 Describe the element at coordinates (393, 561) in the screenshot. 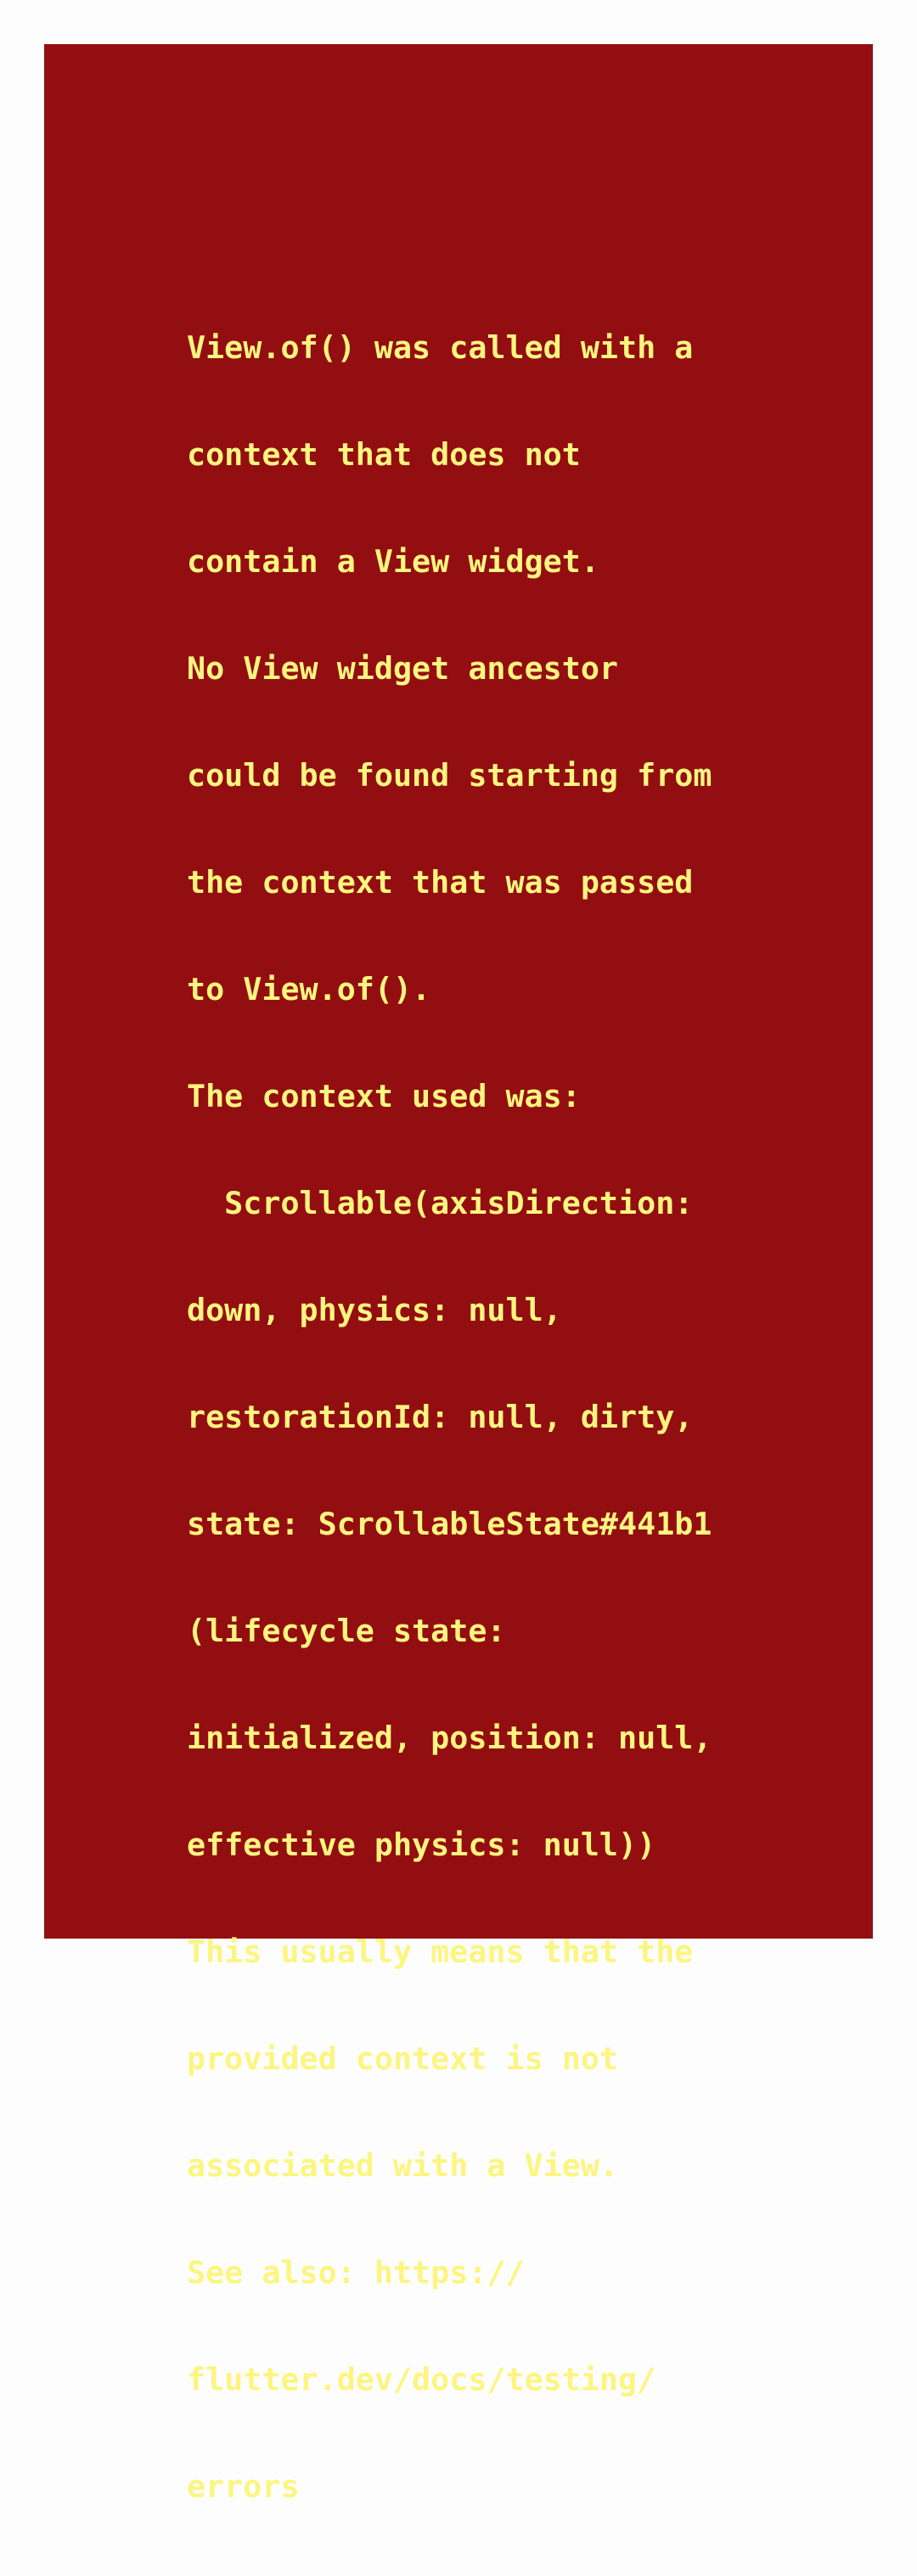

I see `error-line: contain a View widget.` at that location.